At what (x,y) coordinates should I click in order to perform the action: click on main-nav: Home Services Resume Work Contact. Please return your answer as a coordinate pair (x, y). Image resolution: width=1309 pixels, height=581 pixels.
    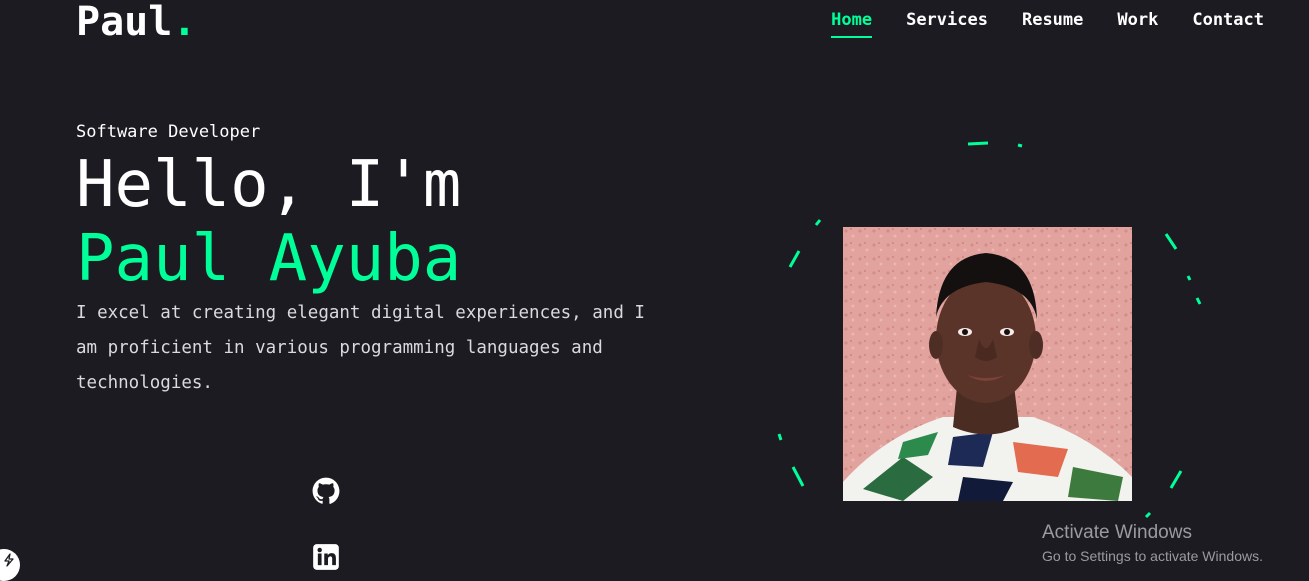
    Looking at the image, I should click on (1047, 24).